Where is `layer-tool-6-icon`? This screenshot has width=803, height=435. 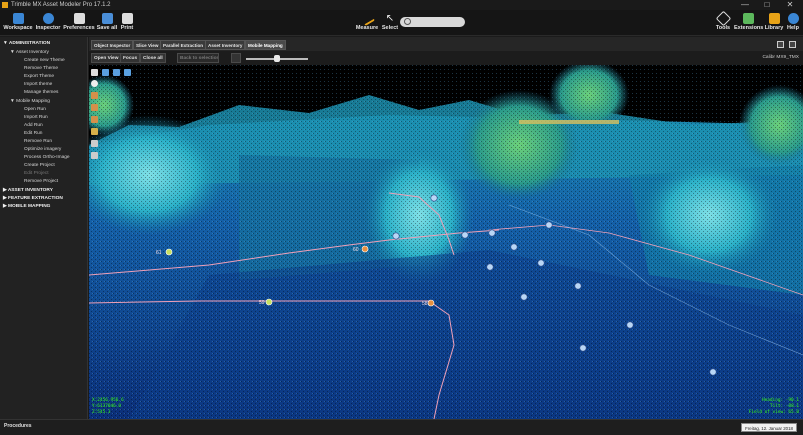
layer-tool-6-icon is located at coordinates (94, 155).